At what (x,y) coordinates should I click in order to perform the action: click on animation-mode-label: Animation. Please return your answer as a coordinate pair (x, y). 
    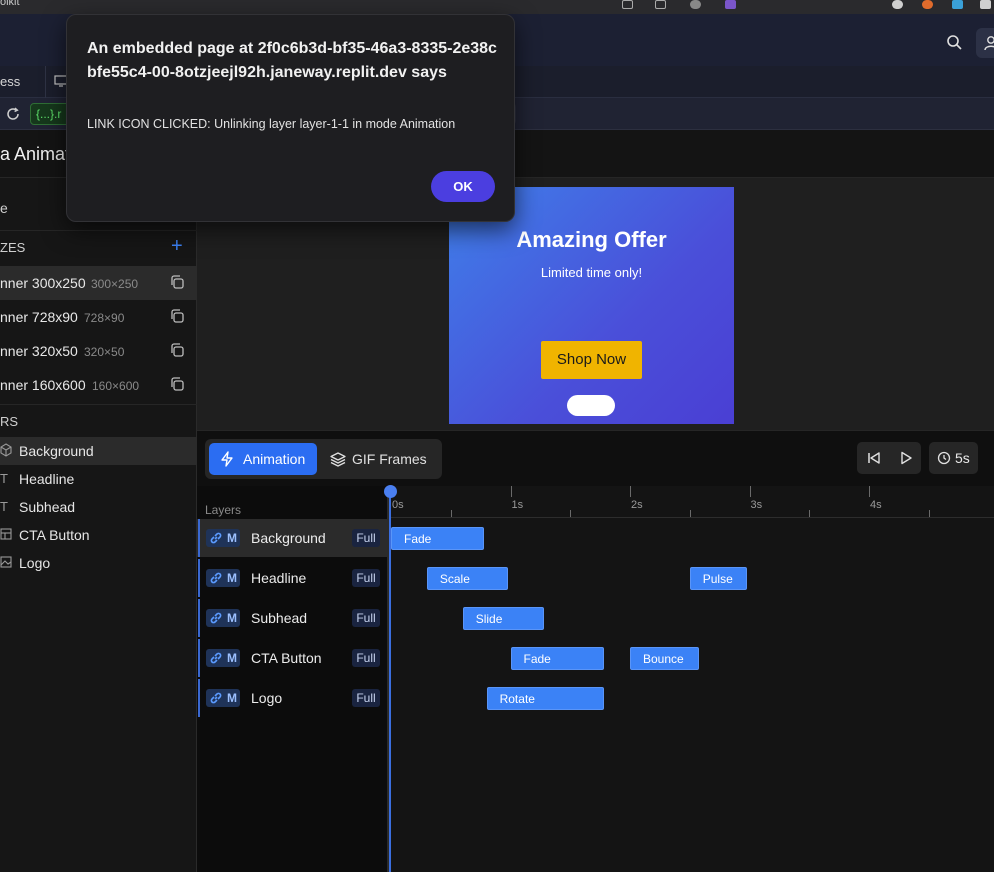
    Looking at the image, I should click on (274, 459).